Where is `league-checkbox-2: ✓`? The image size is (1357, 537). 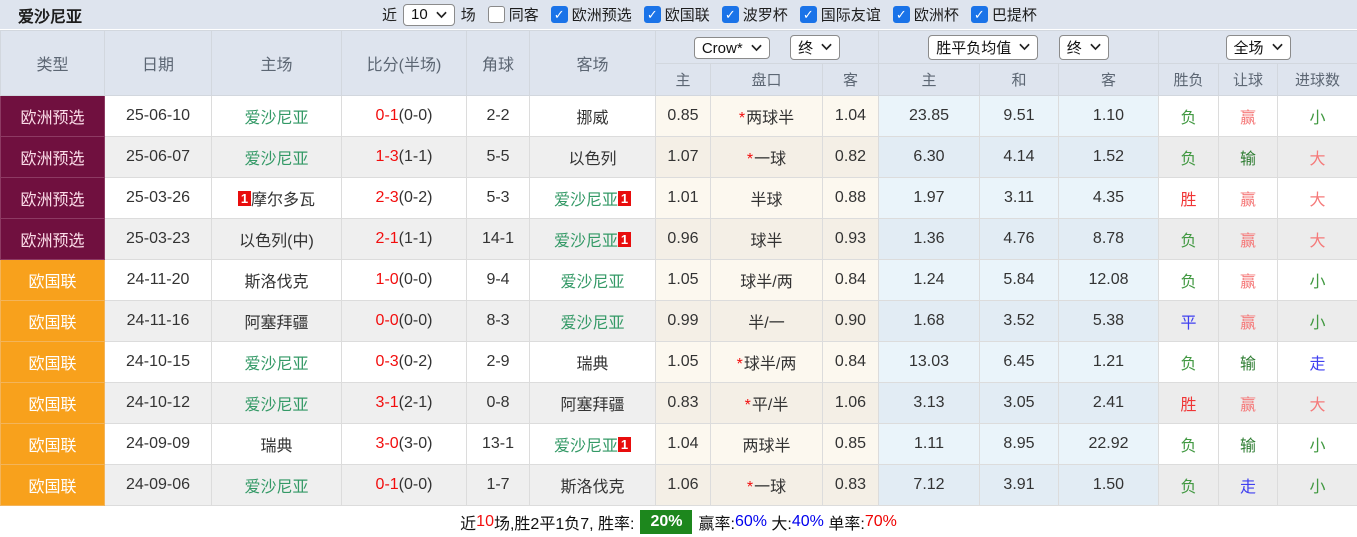 league-checkbox-2: ✓ is located at coordinates (652, 14).